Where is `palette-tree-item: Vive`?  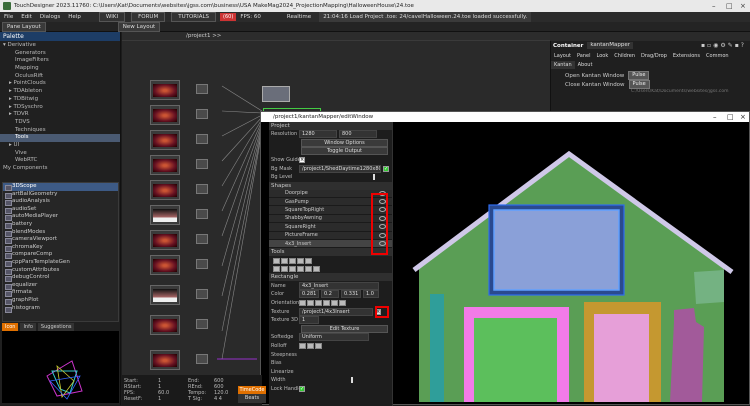 palette-tree-item: Vive is located at coordinates (60, 154).